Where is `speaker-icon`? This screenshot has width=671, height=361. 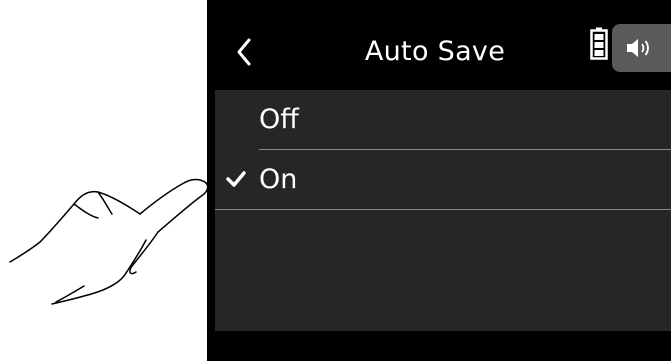 speaker-icon is located at coordinates (638, 48).